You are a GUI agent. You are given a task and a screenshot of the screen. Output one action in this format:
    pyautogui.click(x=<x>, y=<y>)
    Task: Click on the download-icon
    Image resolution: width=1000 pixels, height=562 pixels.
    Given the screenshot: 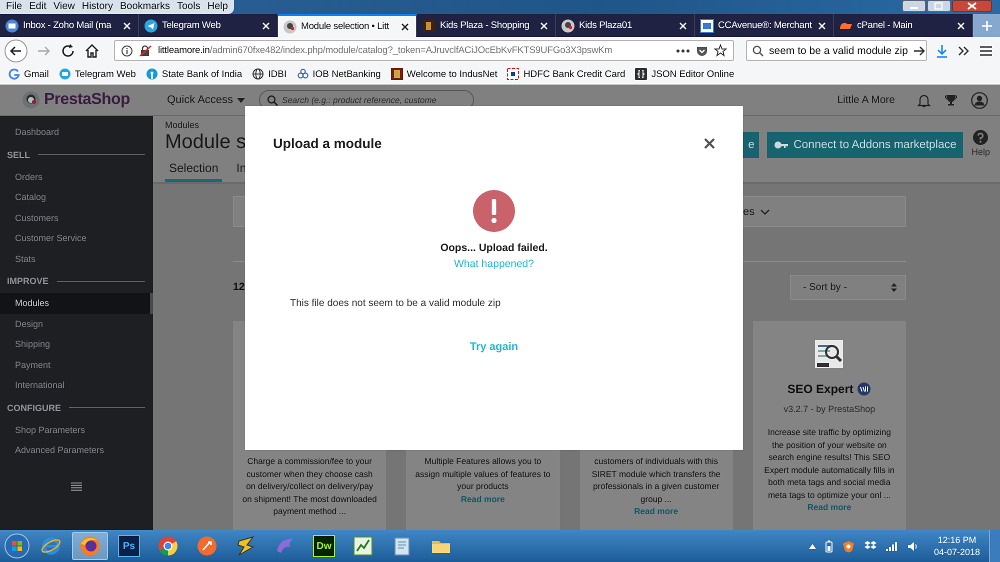 What is the action you would take?
    pyautogui.click(x=942, y=51)
    